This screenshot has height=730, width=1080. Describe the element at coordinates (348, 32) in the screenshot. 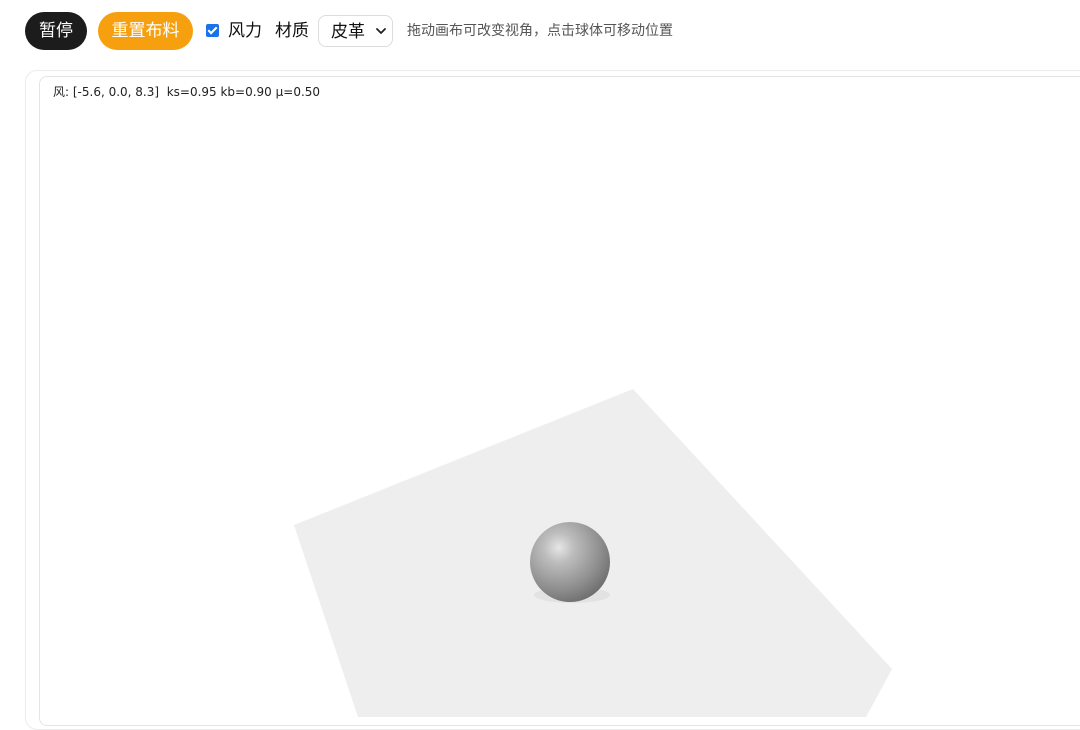

I see `material-select-value: 皮革` at that location.